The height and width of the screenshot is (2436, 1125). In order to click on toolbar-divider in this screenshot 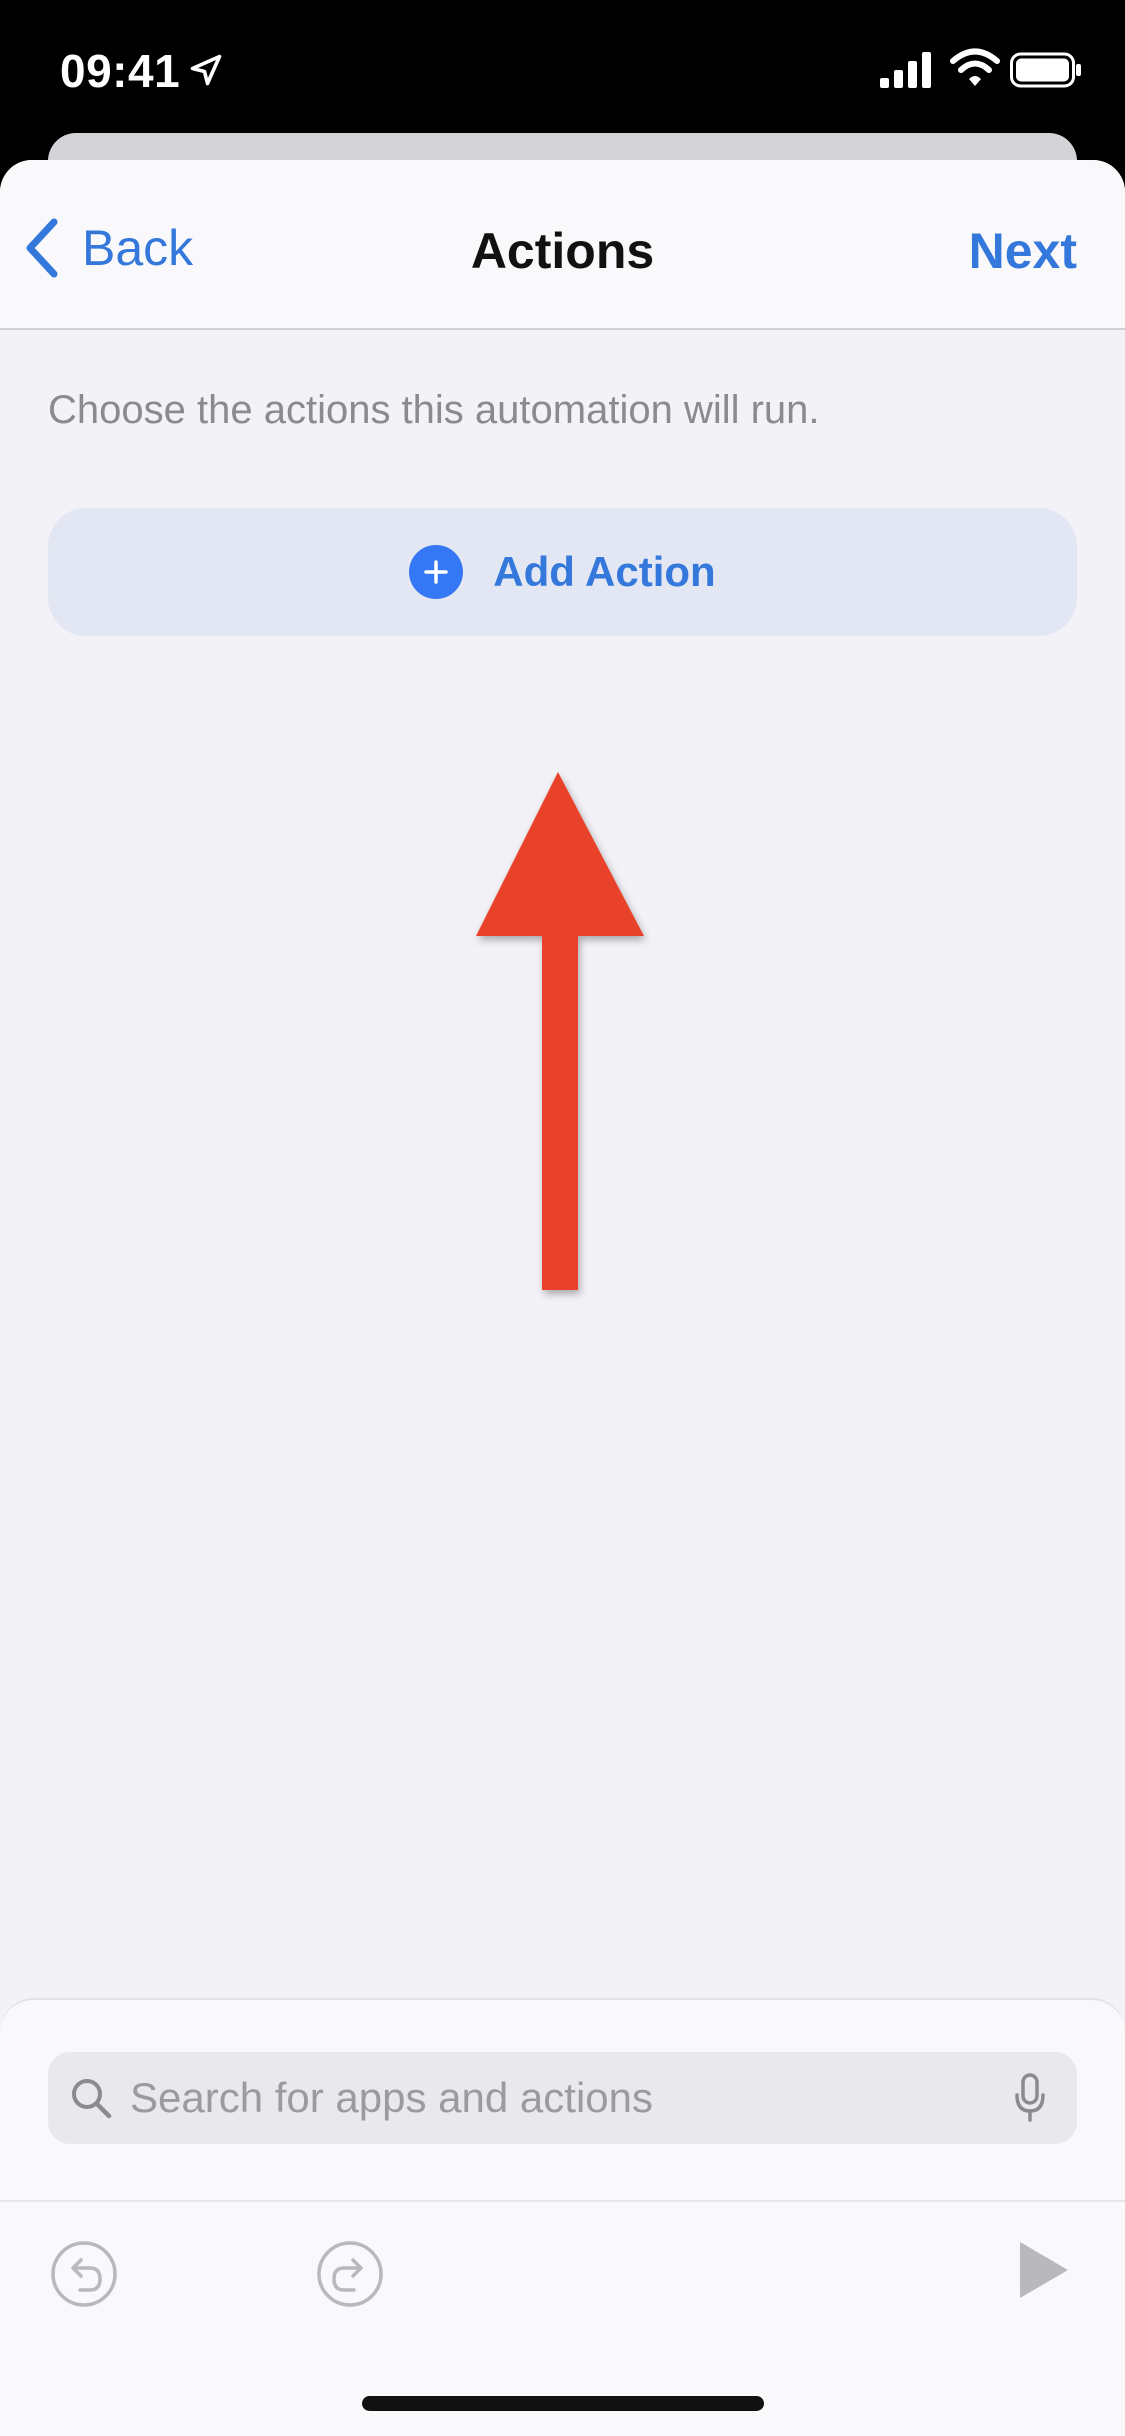, I will do `click(562, 2201)`.